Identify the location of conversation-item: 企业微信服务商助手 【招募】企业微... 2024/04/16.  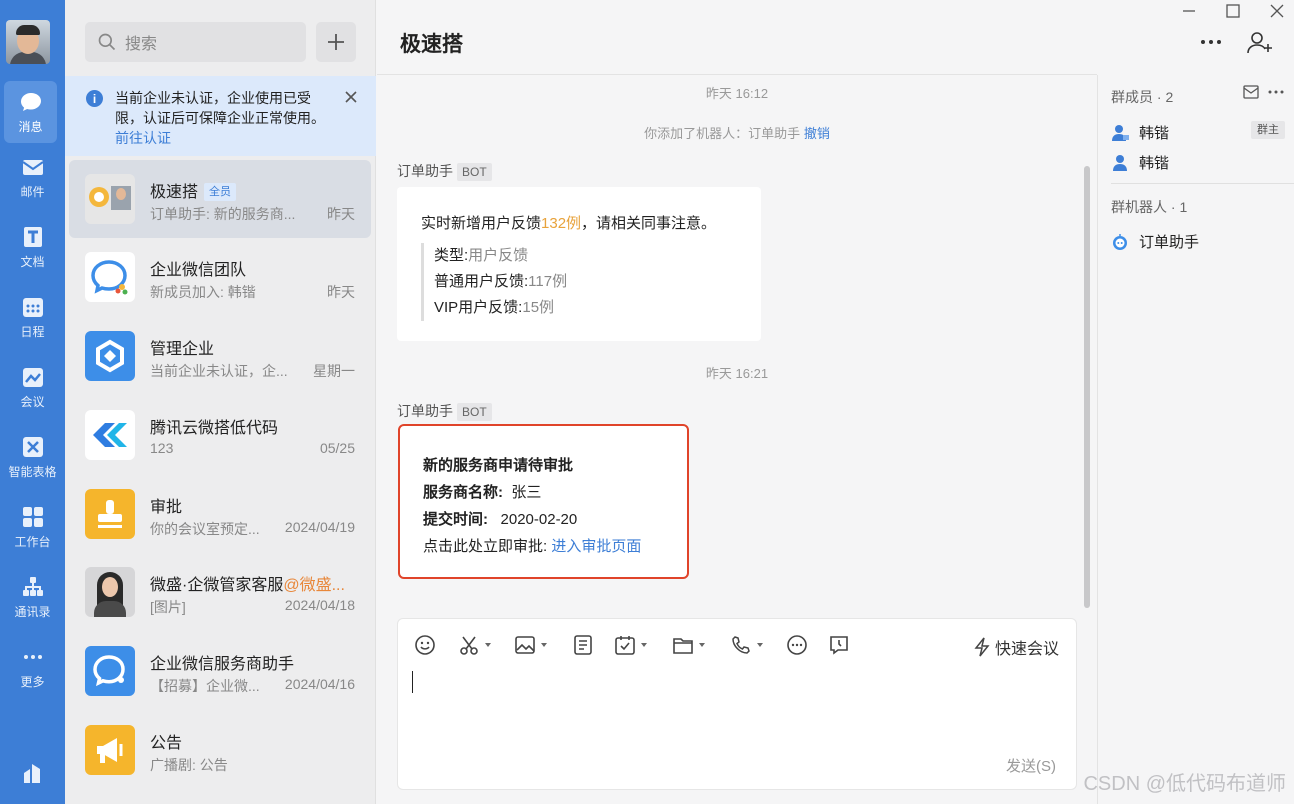
(220, 671).